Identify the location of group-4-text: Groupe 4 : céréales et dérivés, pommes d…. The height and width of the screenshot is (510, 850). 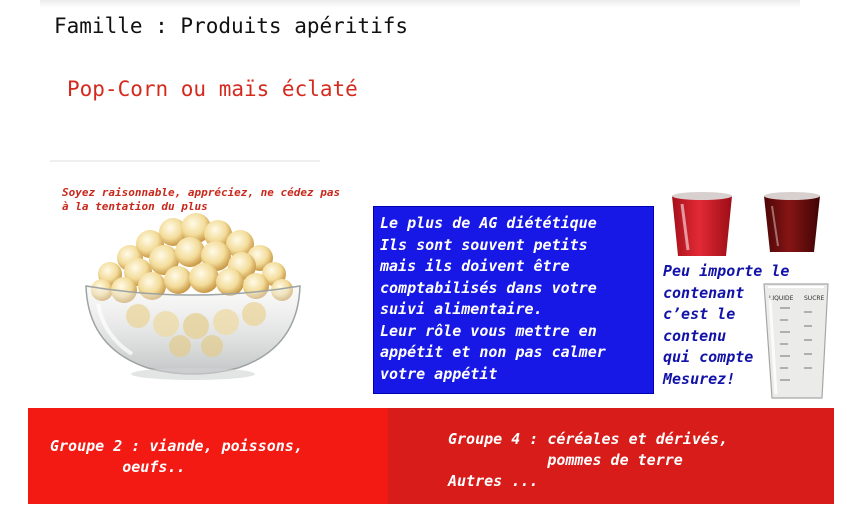
(588, 449).